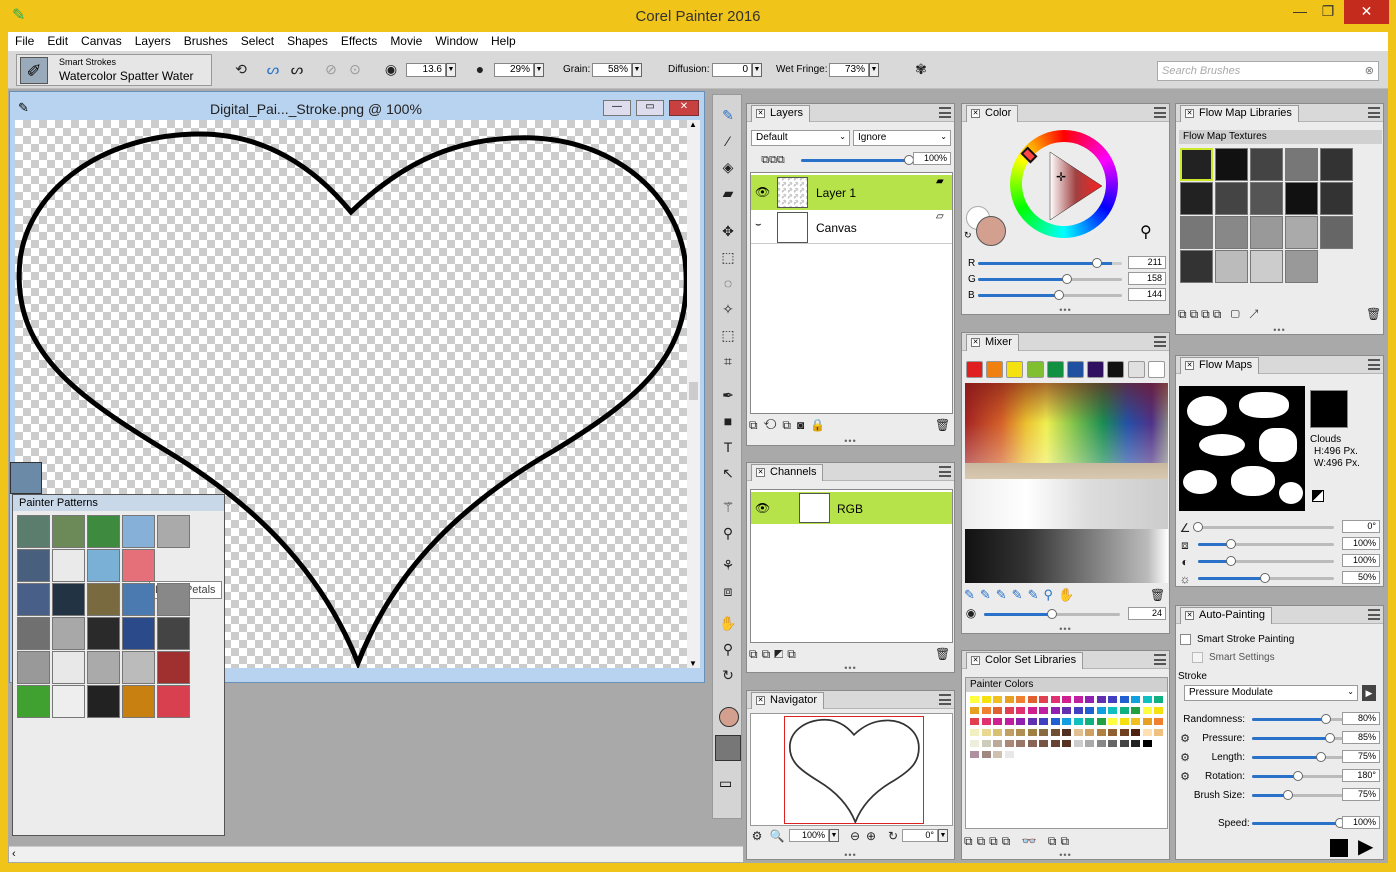 The height and width of the screenshot is (872, 1396). I want to click on color-crosshair: ✛, so click(1061, 177).